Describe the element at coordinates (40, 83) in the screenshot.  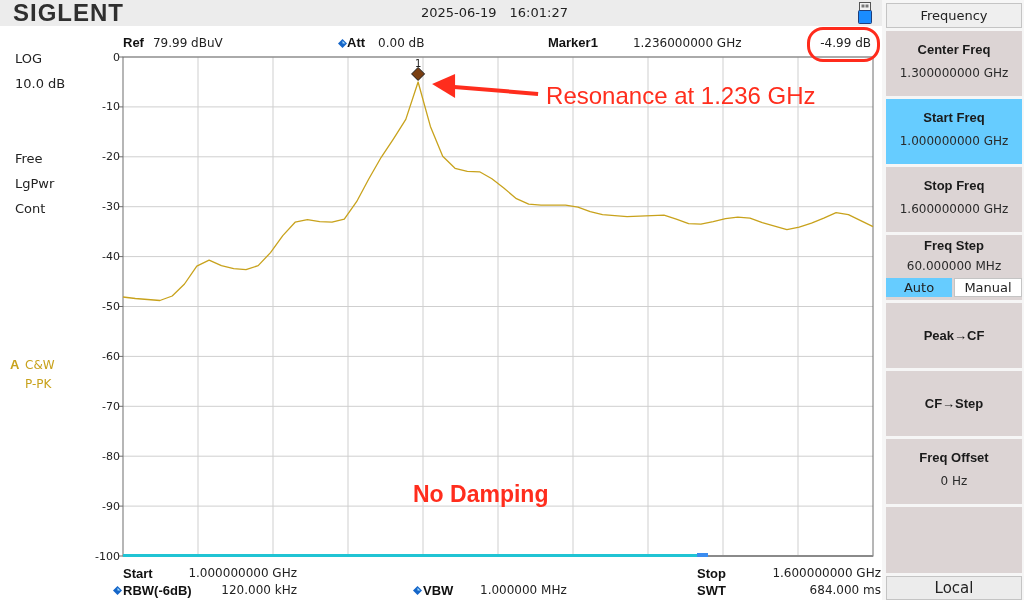
I see `scale-text: 10.0 dB` at that location.